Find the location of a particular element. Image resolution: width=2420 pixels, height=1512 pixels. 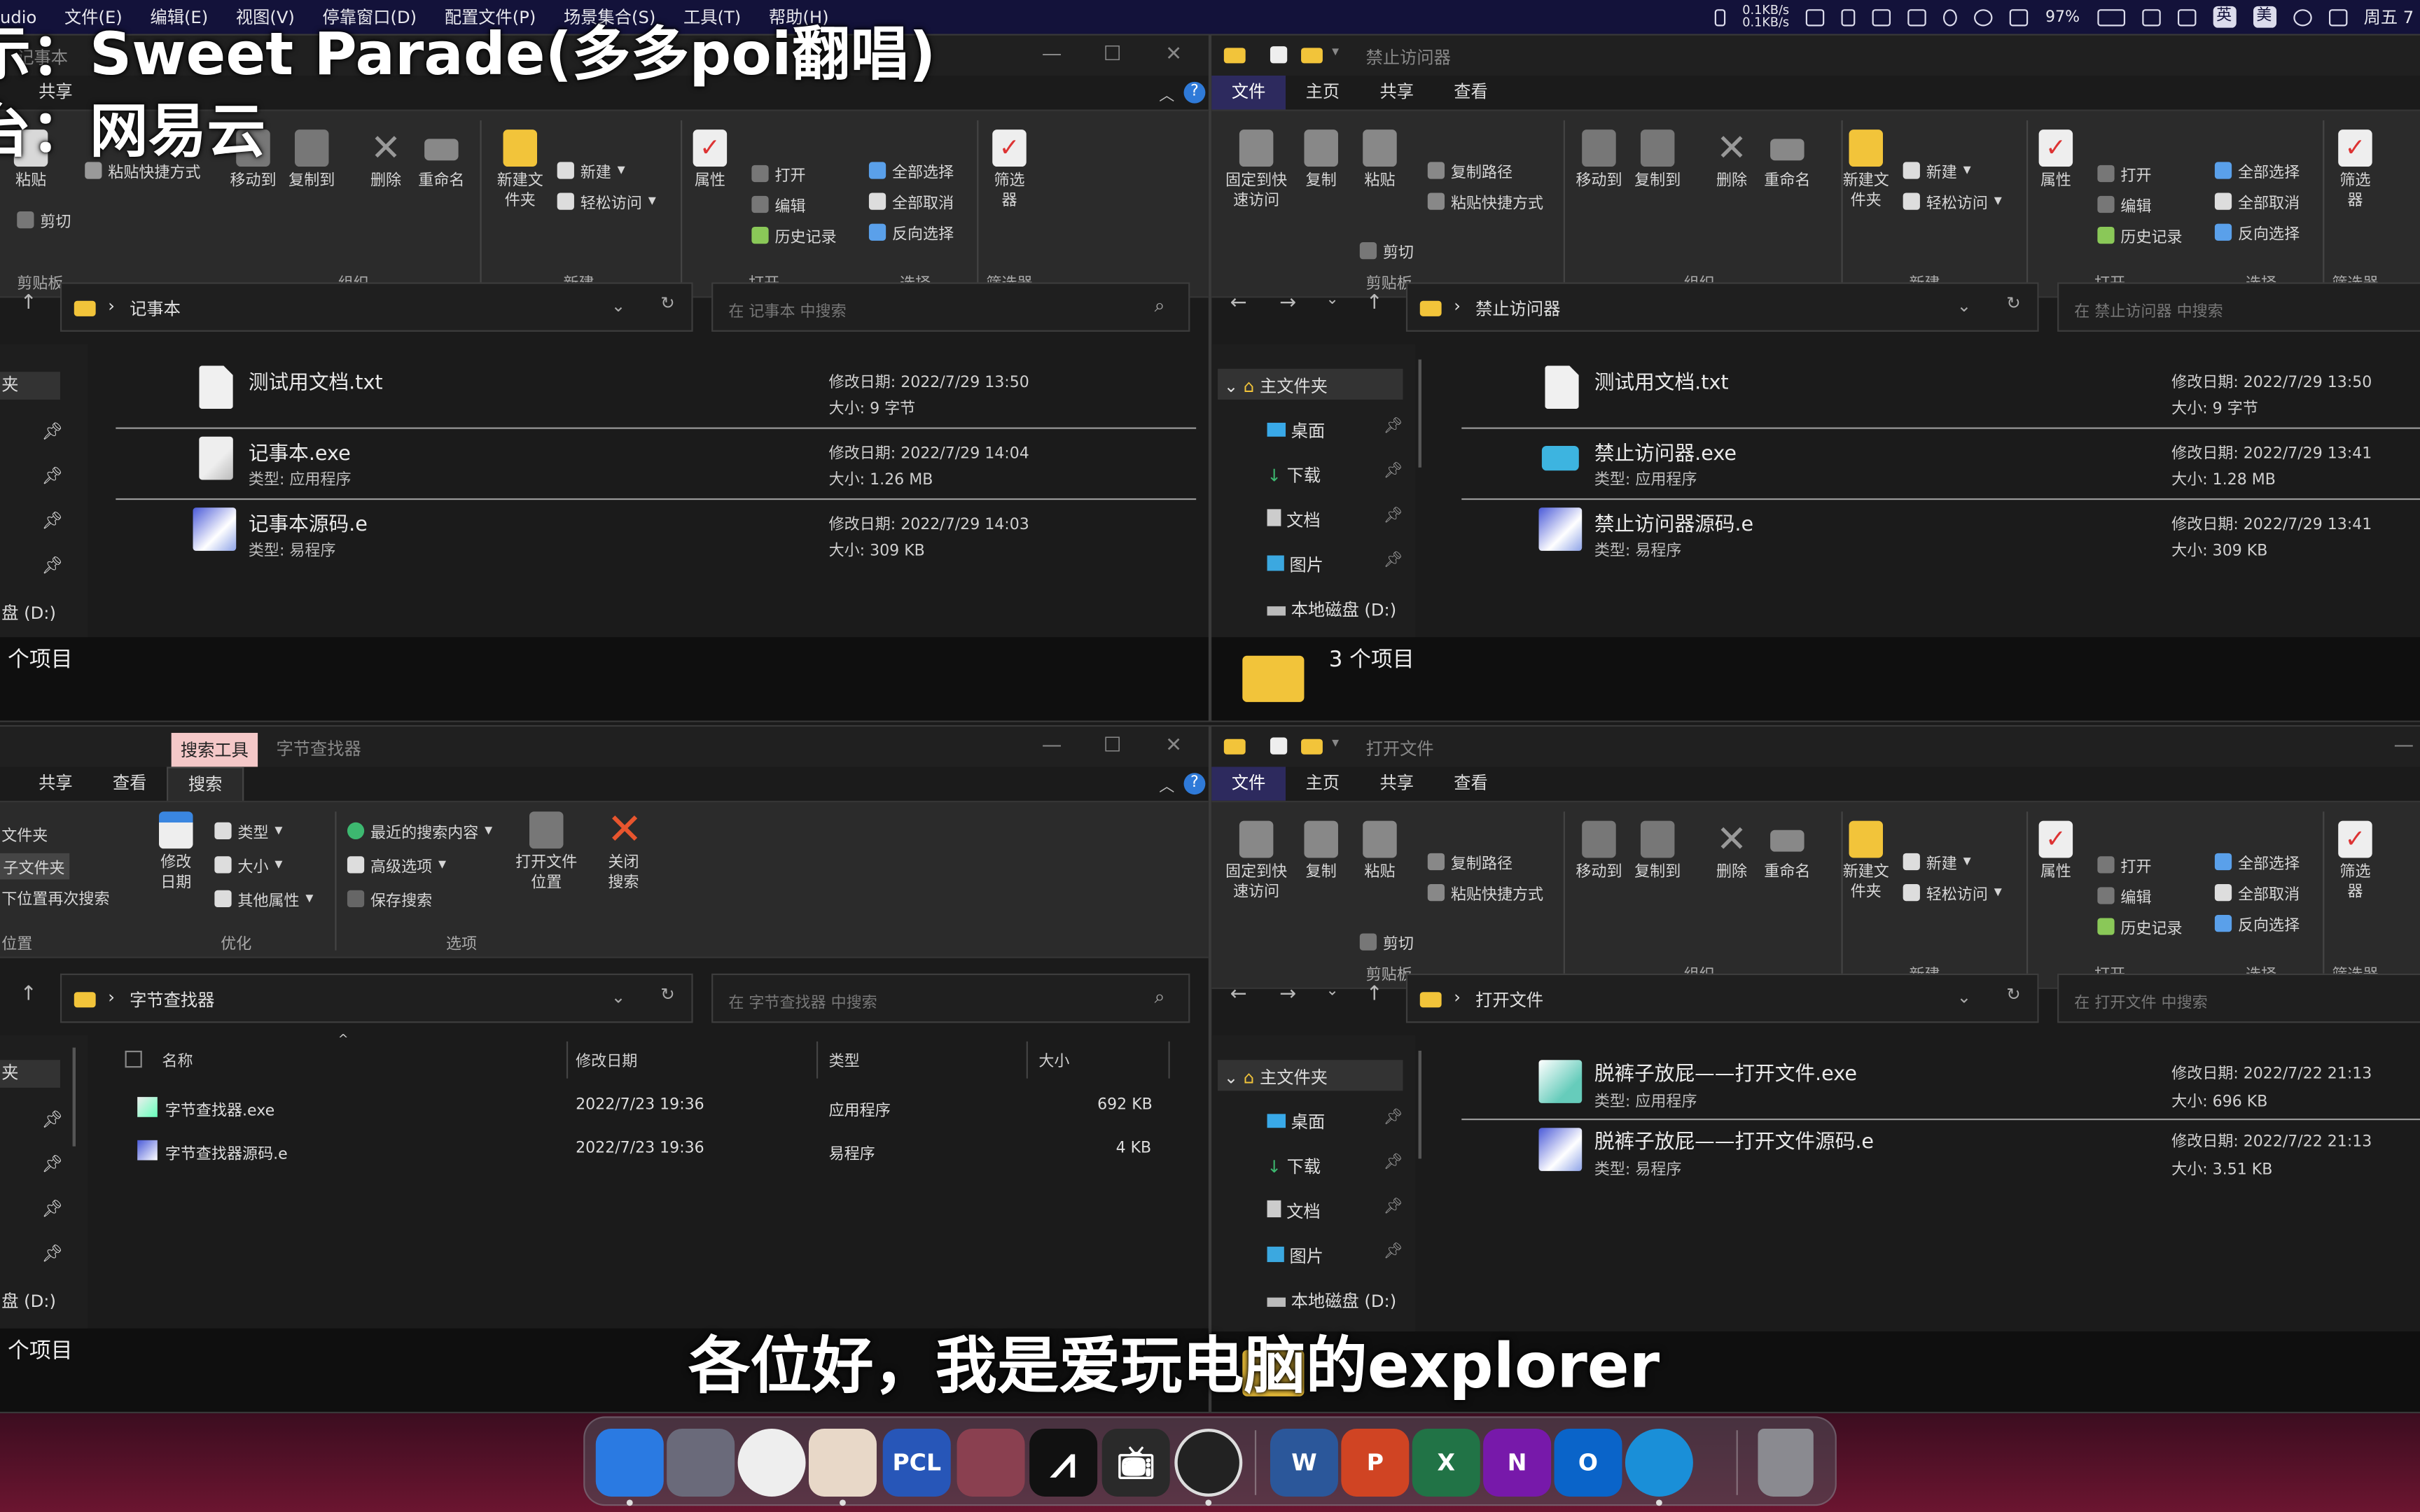

checkbox-icon is located at coordinates (1279, 55).